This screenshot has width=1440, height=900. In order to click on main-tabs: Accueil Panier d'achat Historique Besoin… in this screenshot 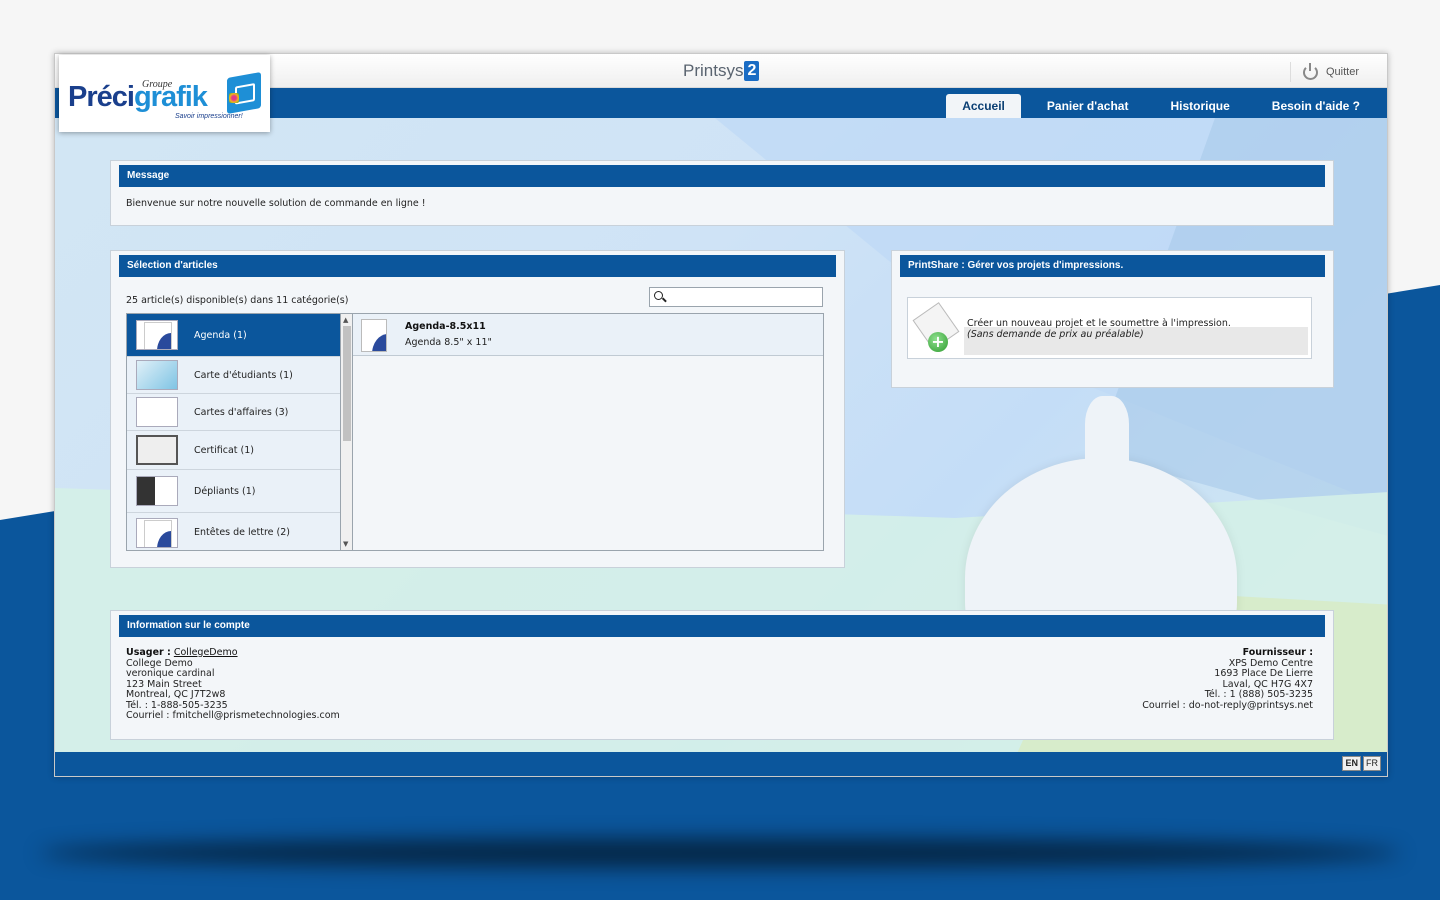, I will do `click(1163, 106)`.